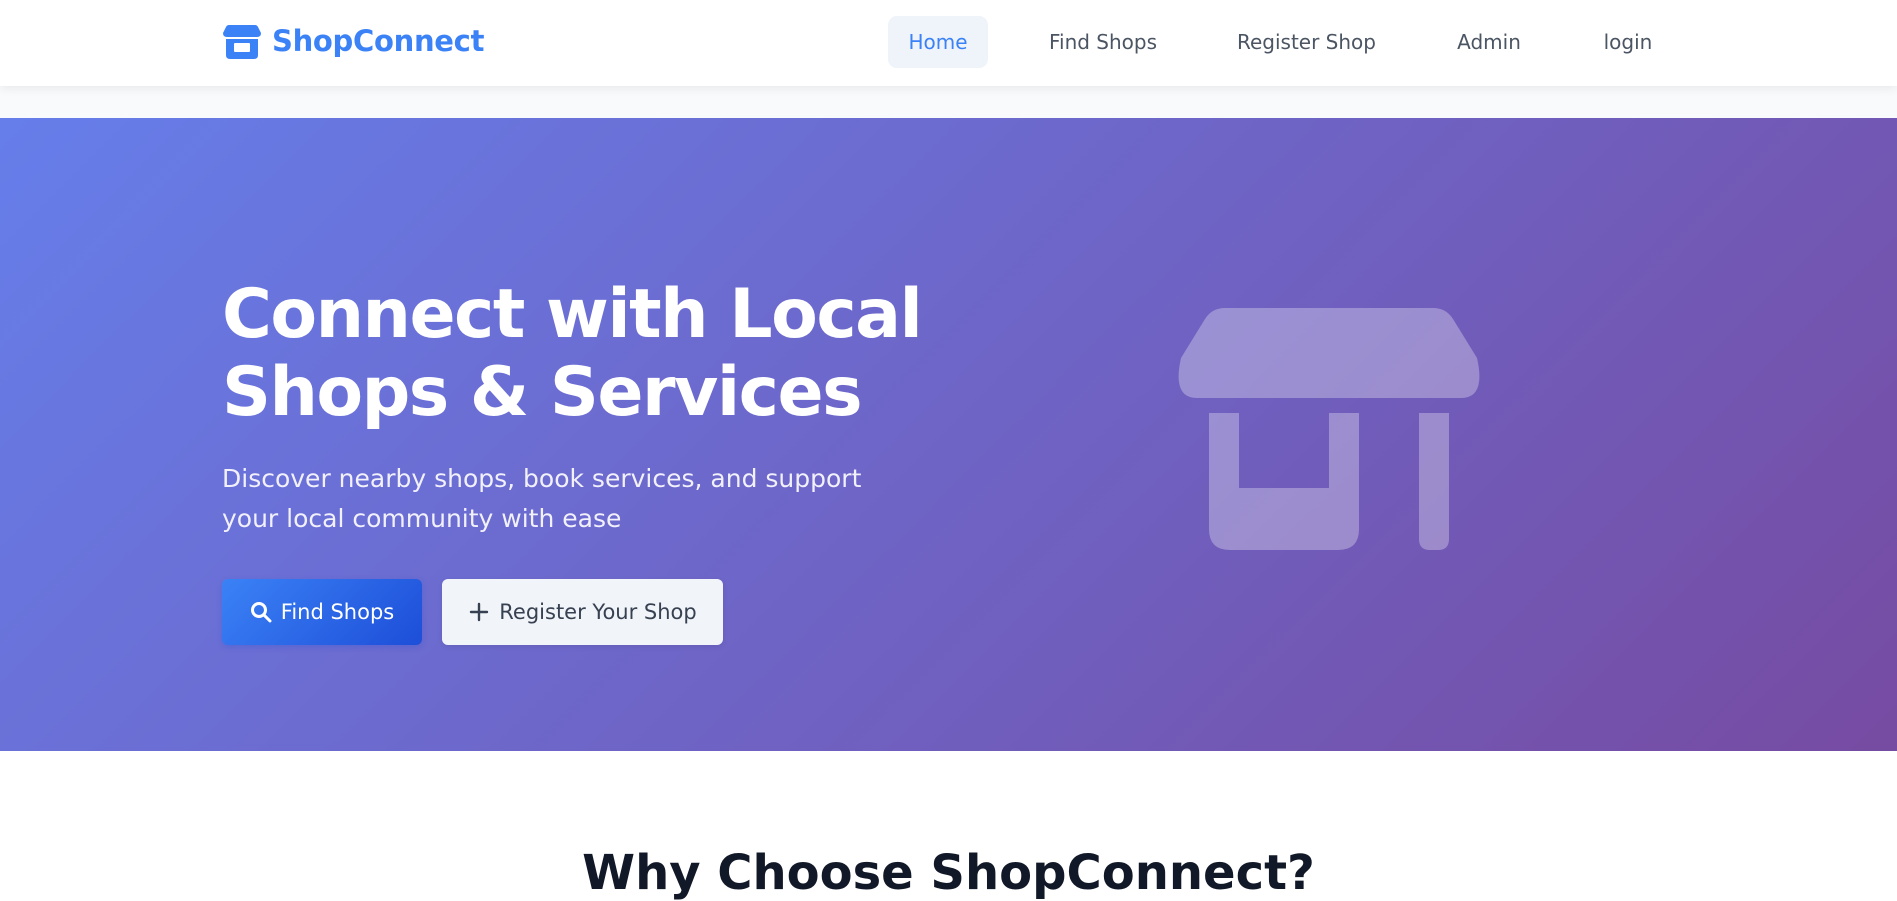  Describe the element at coordinates (337, 612) in the screenshot. I see `find-shops-button-label: Find Shops` at that location.